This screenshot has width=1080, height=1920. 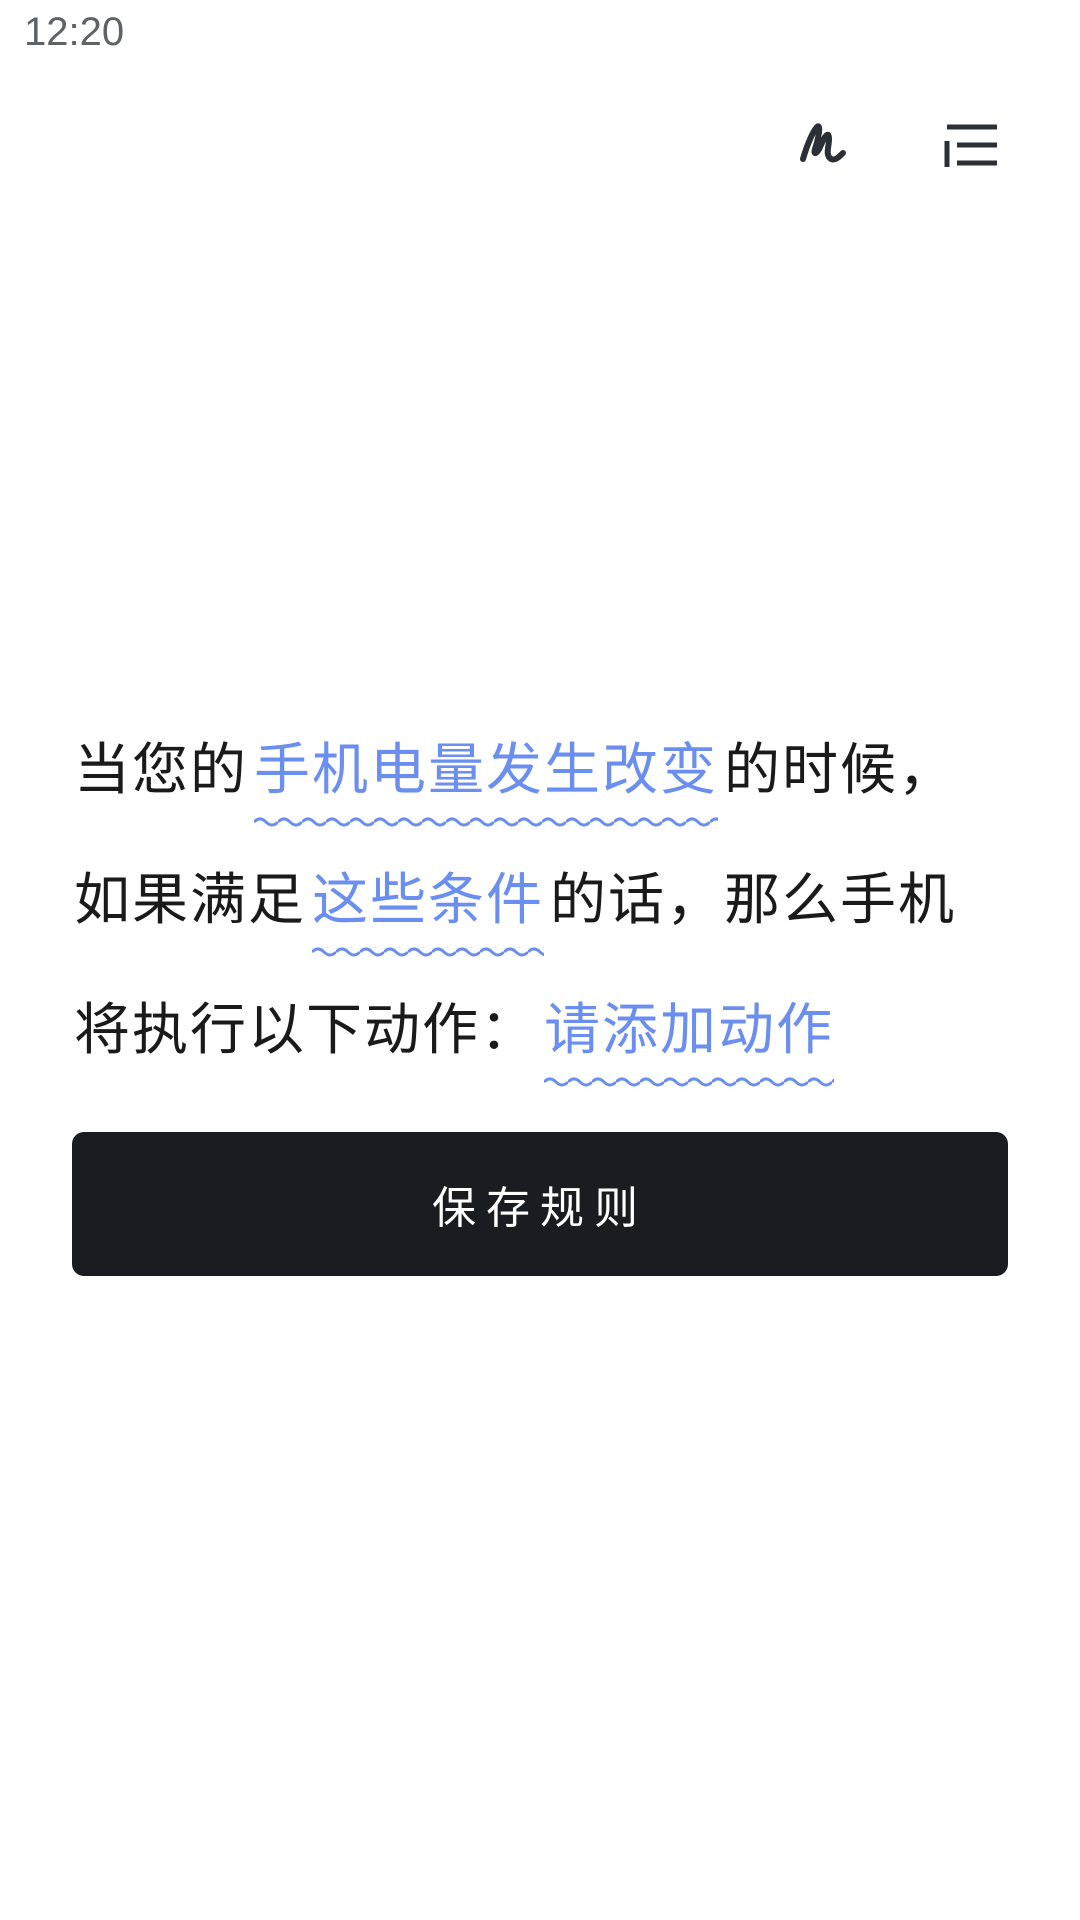 What do you see at coordinates (840, 770) in the screenshot?
I see `rule-text-when-suffix: 的时候，` at bounding box center [840, 770].